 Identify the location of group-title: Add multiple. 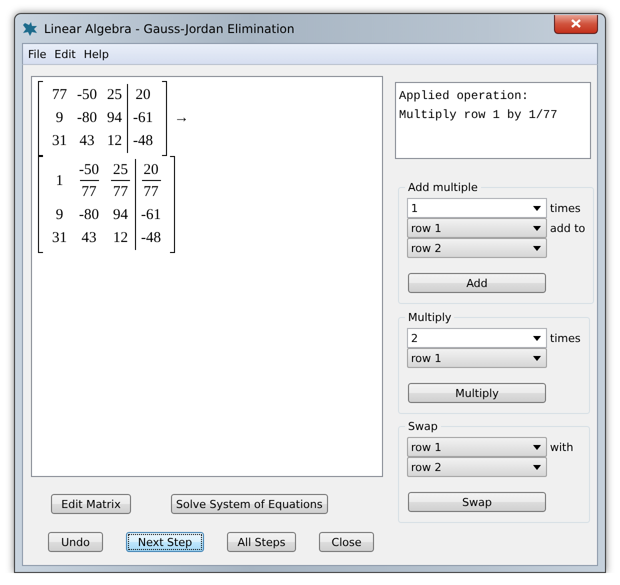
(443, 187).